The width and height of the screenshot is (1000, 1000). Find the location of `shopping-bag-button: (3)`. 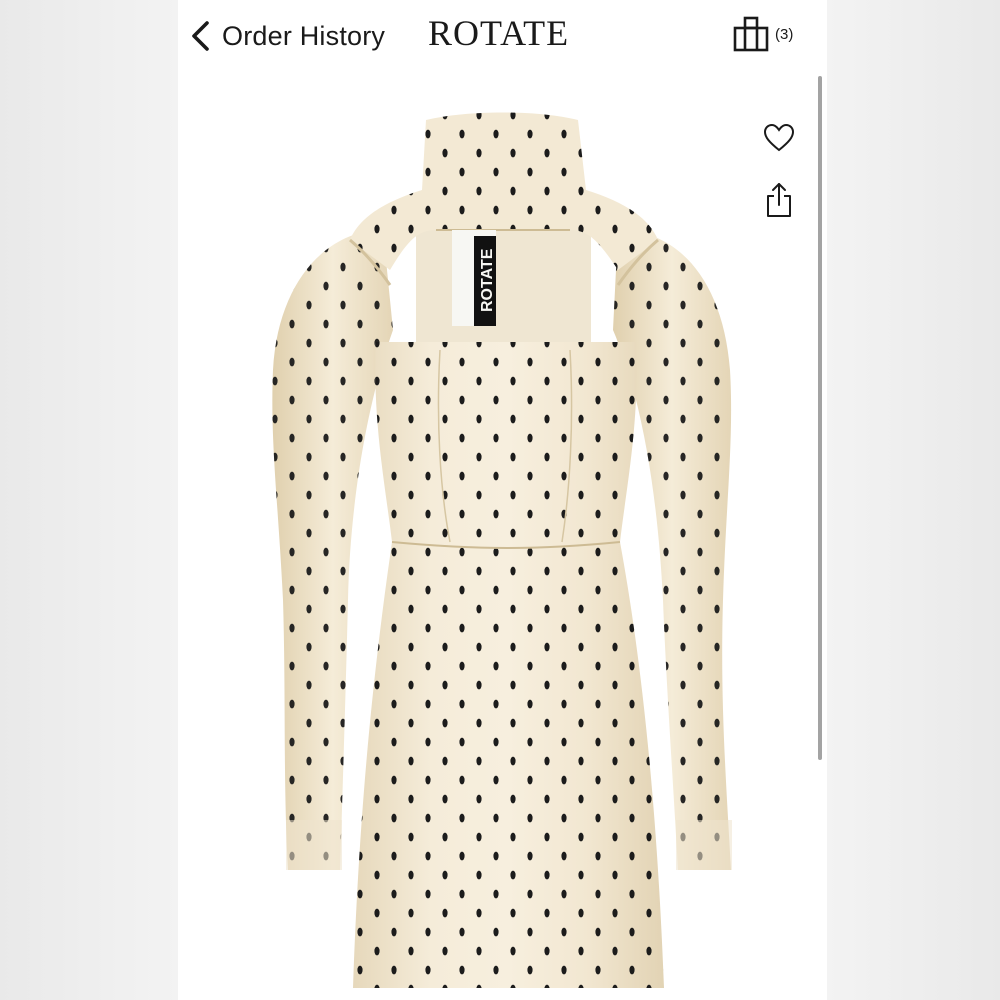

shopping-bag-button: (3) is located at coordinates (767, 34).